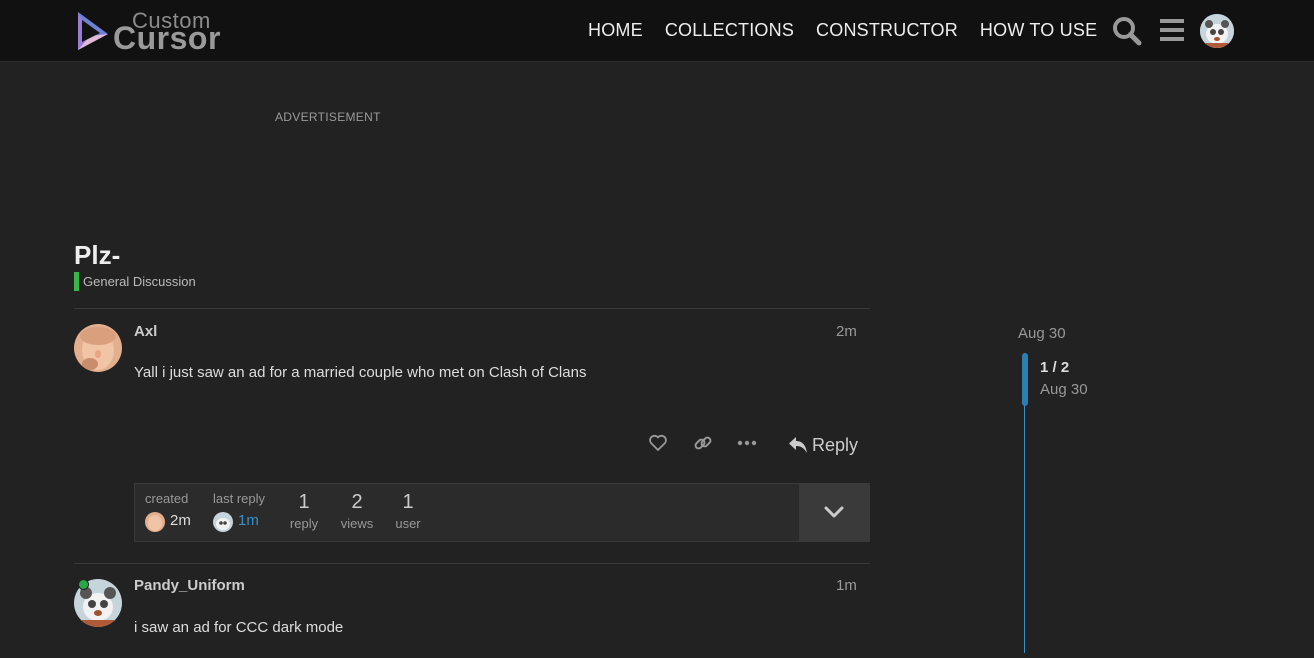 Image resolution: width=1314 pixels, height=658 pixels. Describe the element at coordinates (1064, 389) in the screenshot. I see `timeline-current-date: Aug 30` at that location.